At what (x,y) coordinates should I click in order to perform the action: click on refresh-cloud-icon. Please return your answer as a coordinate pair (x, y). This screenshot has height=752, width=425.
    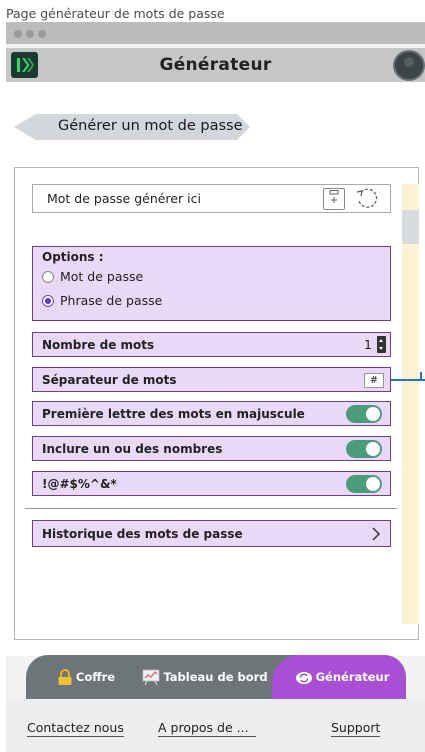
    Looking at the image, I should click on (303, 678).